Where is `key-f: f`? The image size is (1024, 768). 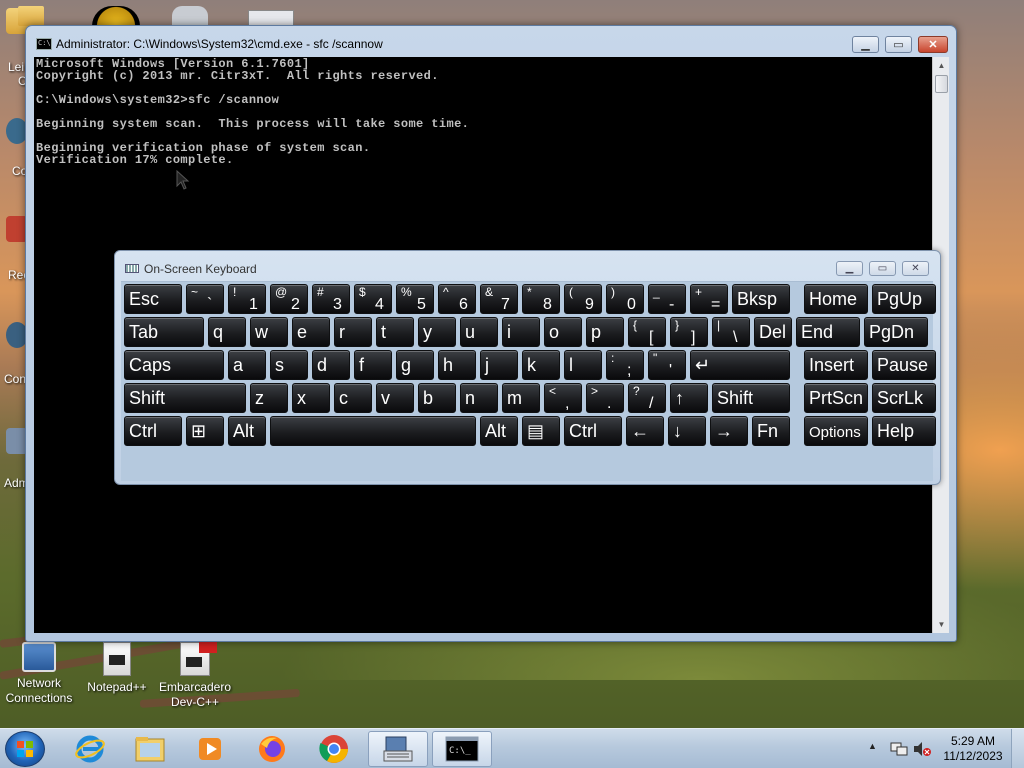
key-f: f is located at coordinates (373, 365).